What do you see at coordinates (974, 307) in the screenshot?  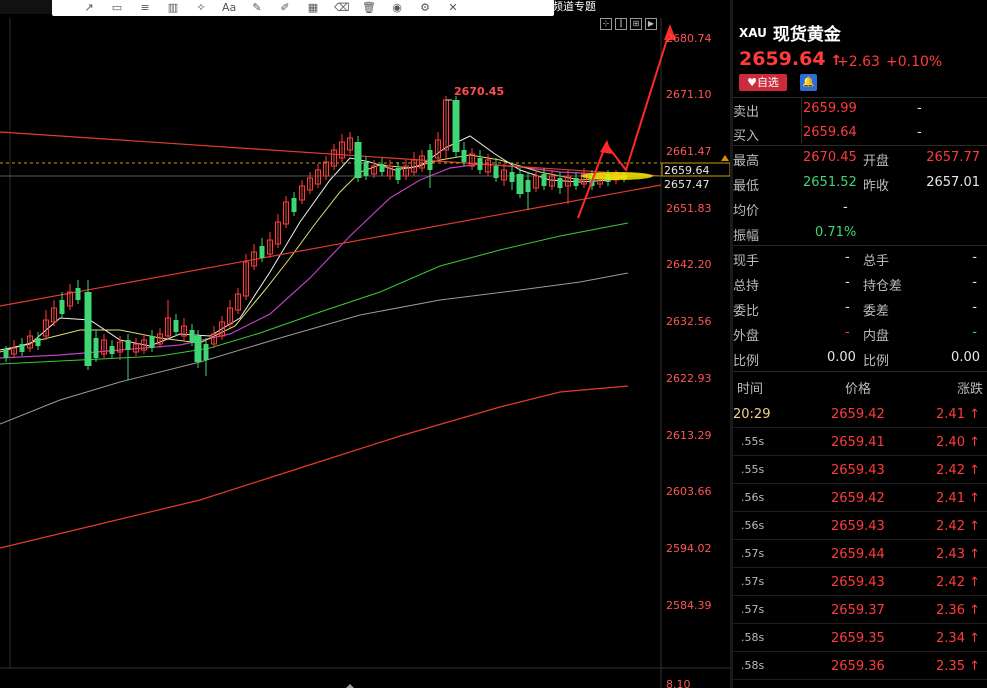 I see `bid-diff-value: -` at bounding box center [974, 307].